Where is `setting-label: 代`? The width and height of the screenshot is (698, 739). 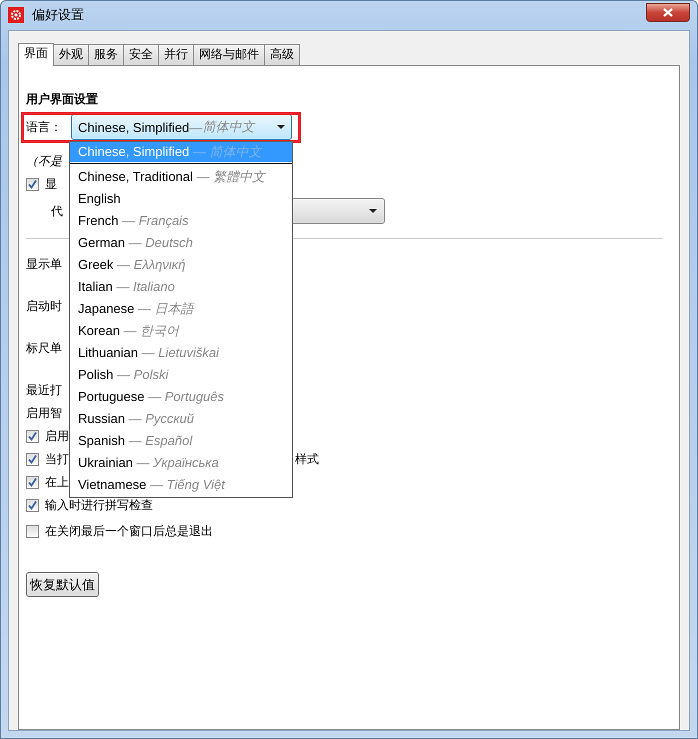 setting-label: 代 is located at coordinates (57, 211).